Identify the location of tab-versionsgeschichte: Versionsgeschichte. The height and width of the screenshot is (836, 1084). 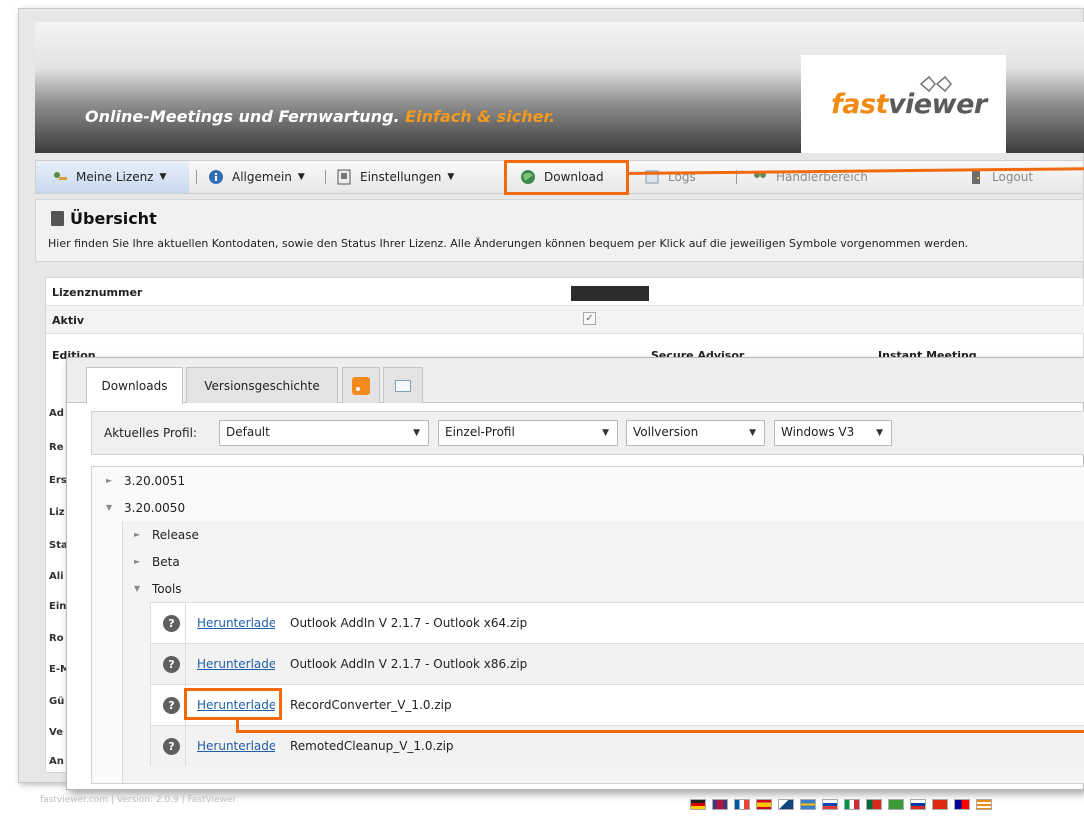
(262, 385).